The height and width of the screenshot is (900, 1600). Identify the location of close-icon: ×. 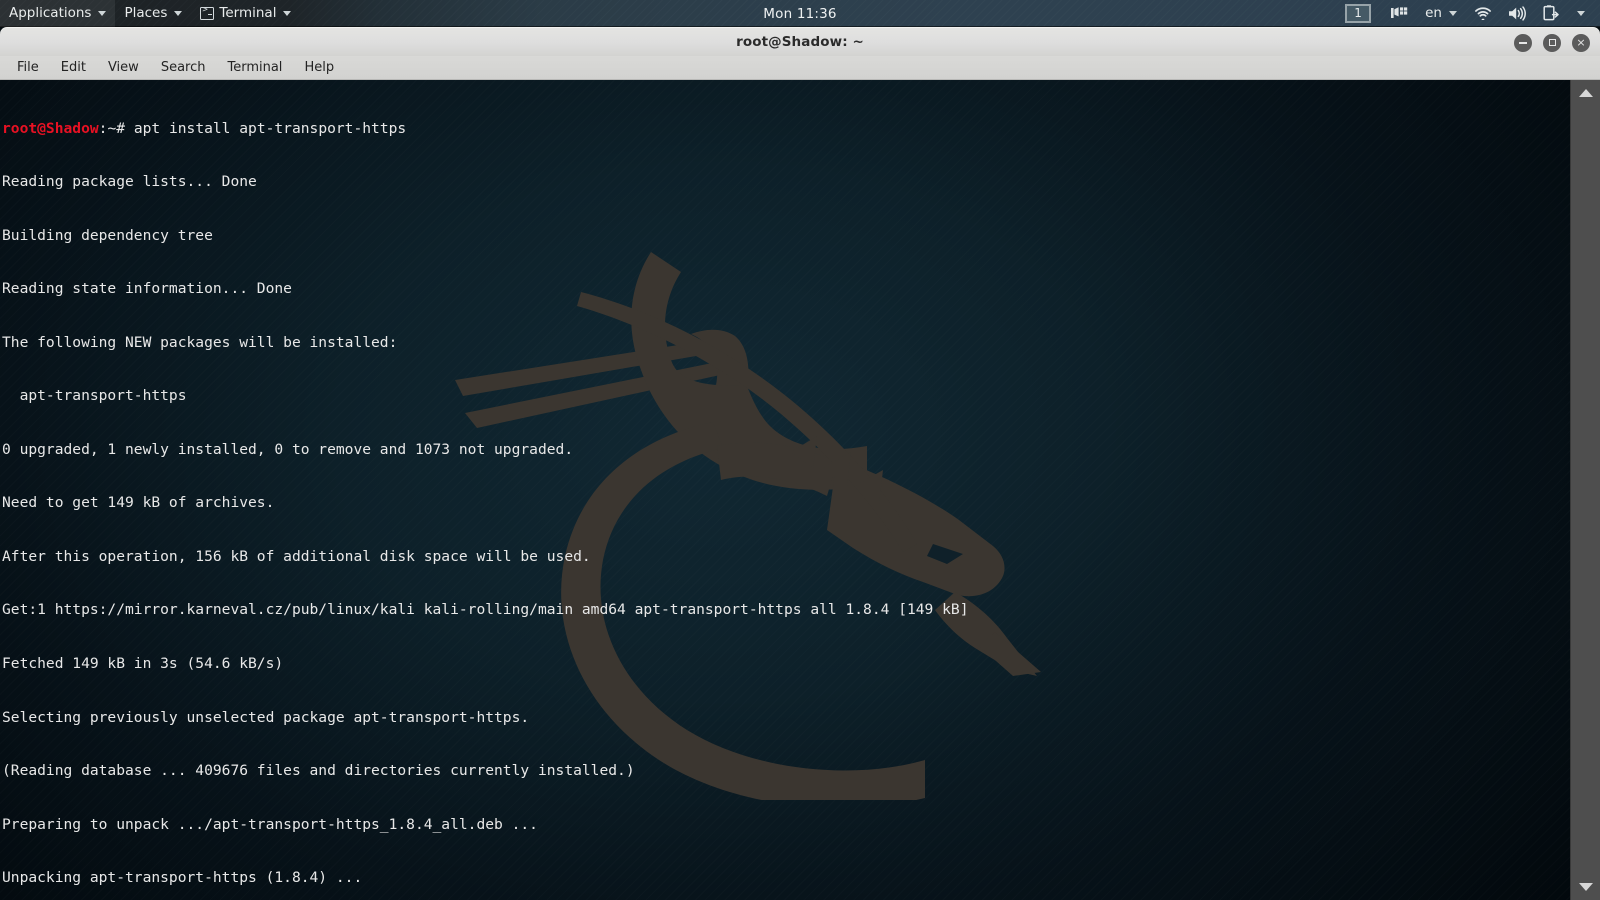
(1581, 42).